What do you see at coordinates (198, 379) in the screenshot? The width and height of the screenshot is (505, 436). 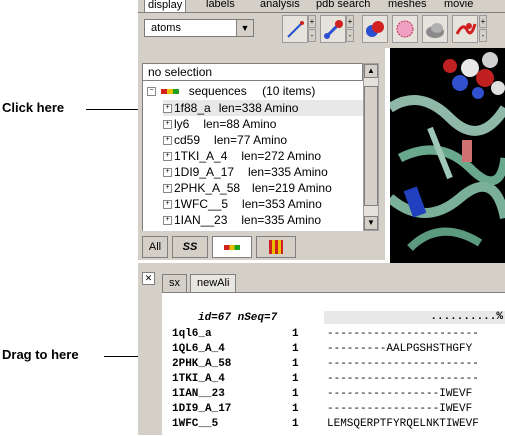 I see `alignment-row-name: 1TKI_A_4` at bounding box center [198, 379].